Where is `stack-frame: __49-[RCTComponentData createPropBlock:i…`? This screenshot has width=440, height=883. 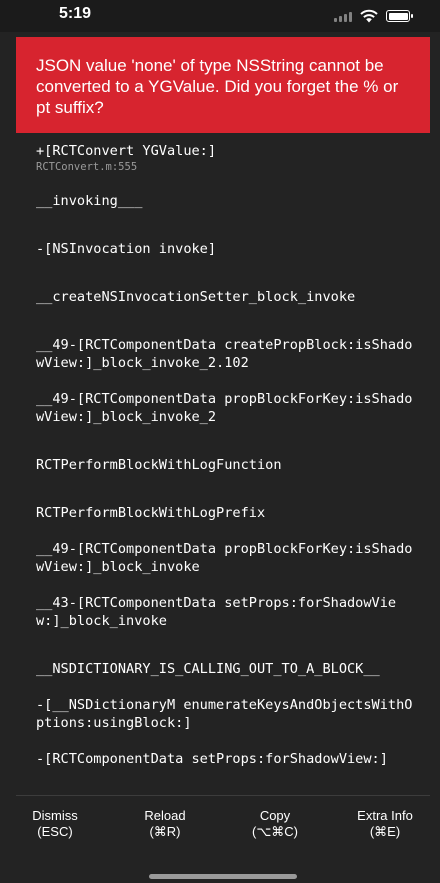
stack-frame: __49-[RCTComponentData createPropBlock:i… is located at coordinates (227, 354).